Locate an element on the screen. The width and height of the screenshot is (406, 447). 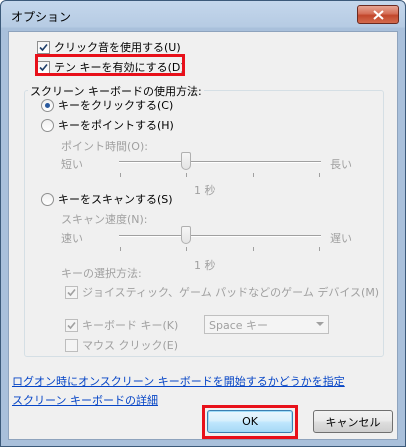
radio-click-option: キーをクリックする(C) is located at coordinates (107, 105).